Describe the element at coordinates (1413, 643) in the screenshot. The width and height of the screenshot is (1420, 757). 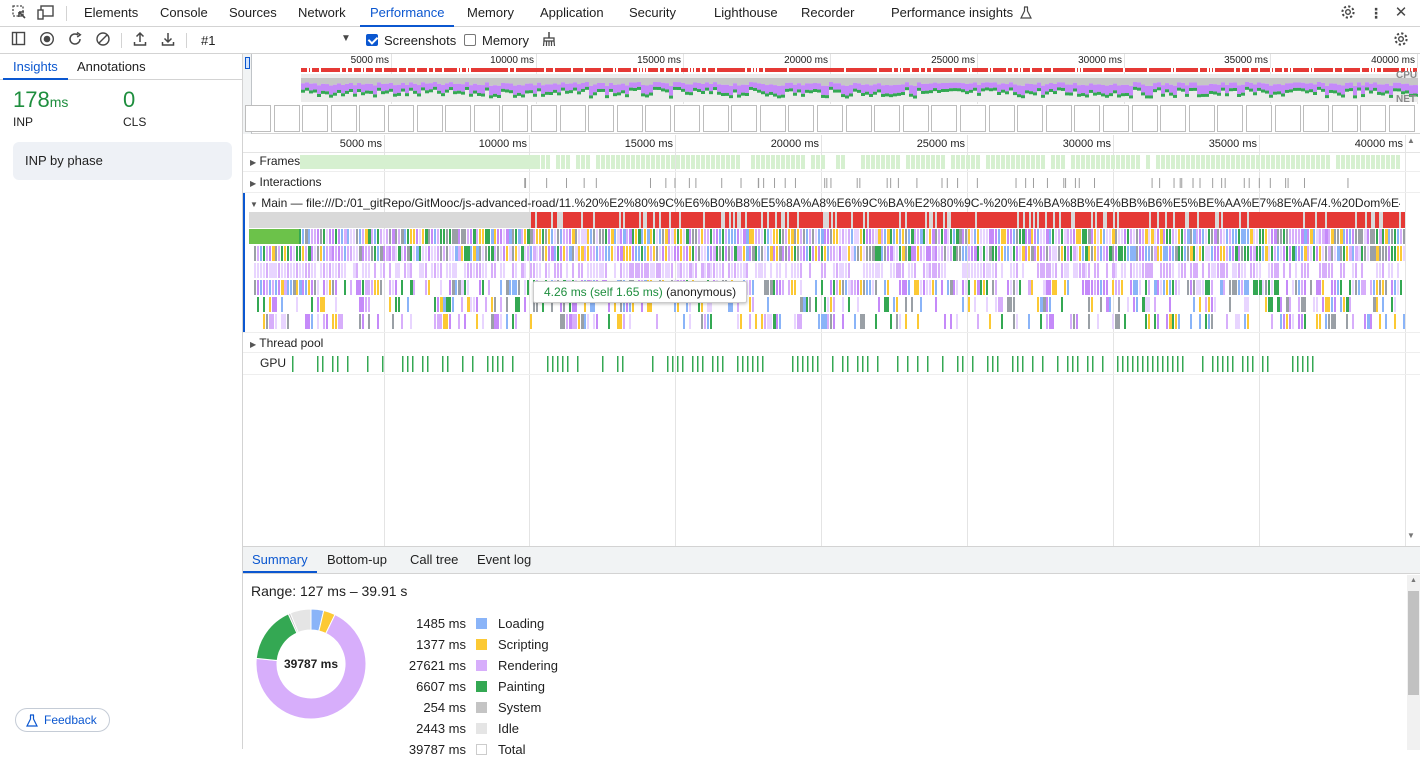
I see `scrollbar-thumb` at that location.